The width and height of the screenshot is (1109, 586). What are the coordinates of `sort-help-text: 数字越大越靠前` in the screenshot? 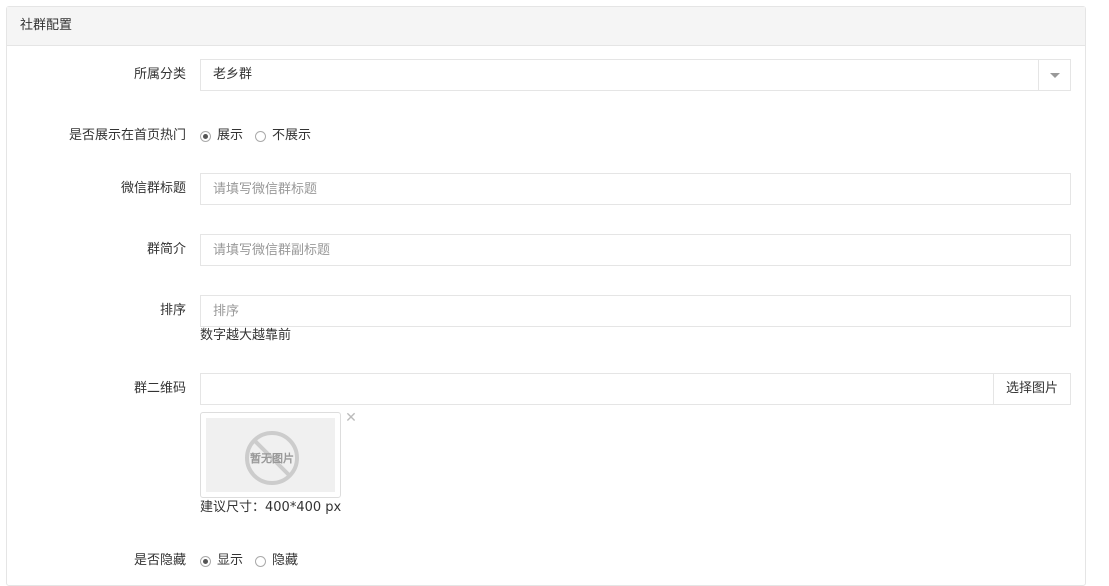 It's located at (246, 335).